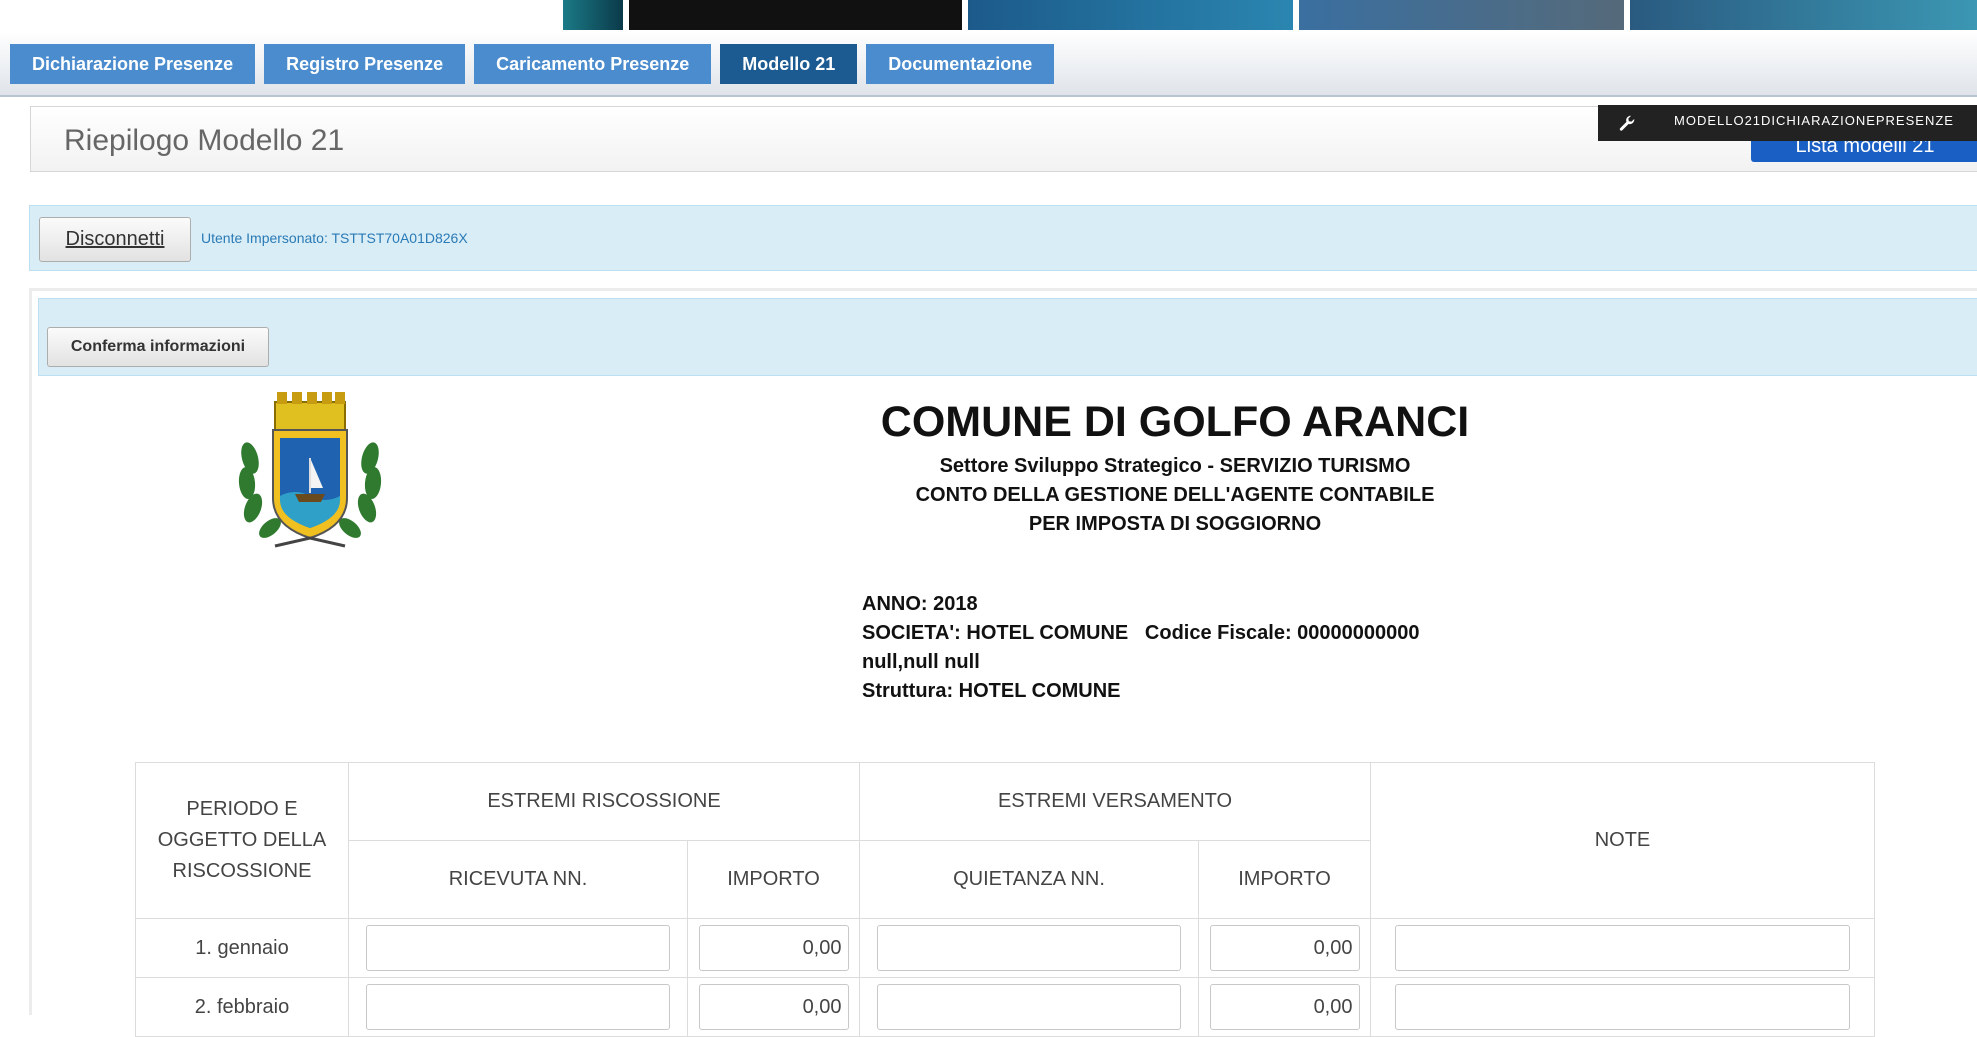 The height and width of the screenshot is (1037, 1977). Describe the element at coordinates (593, 64) in the screenshot. I see `nav-item-caricamento-presenze: Caricamento Presenze` at that location.